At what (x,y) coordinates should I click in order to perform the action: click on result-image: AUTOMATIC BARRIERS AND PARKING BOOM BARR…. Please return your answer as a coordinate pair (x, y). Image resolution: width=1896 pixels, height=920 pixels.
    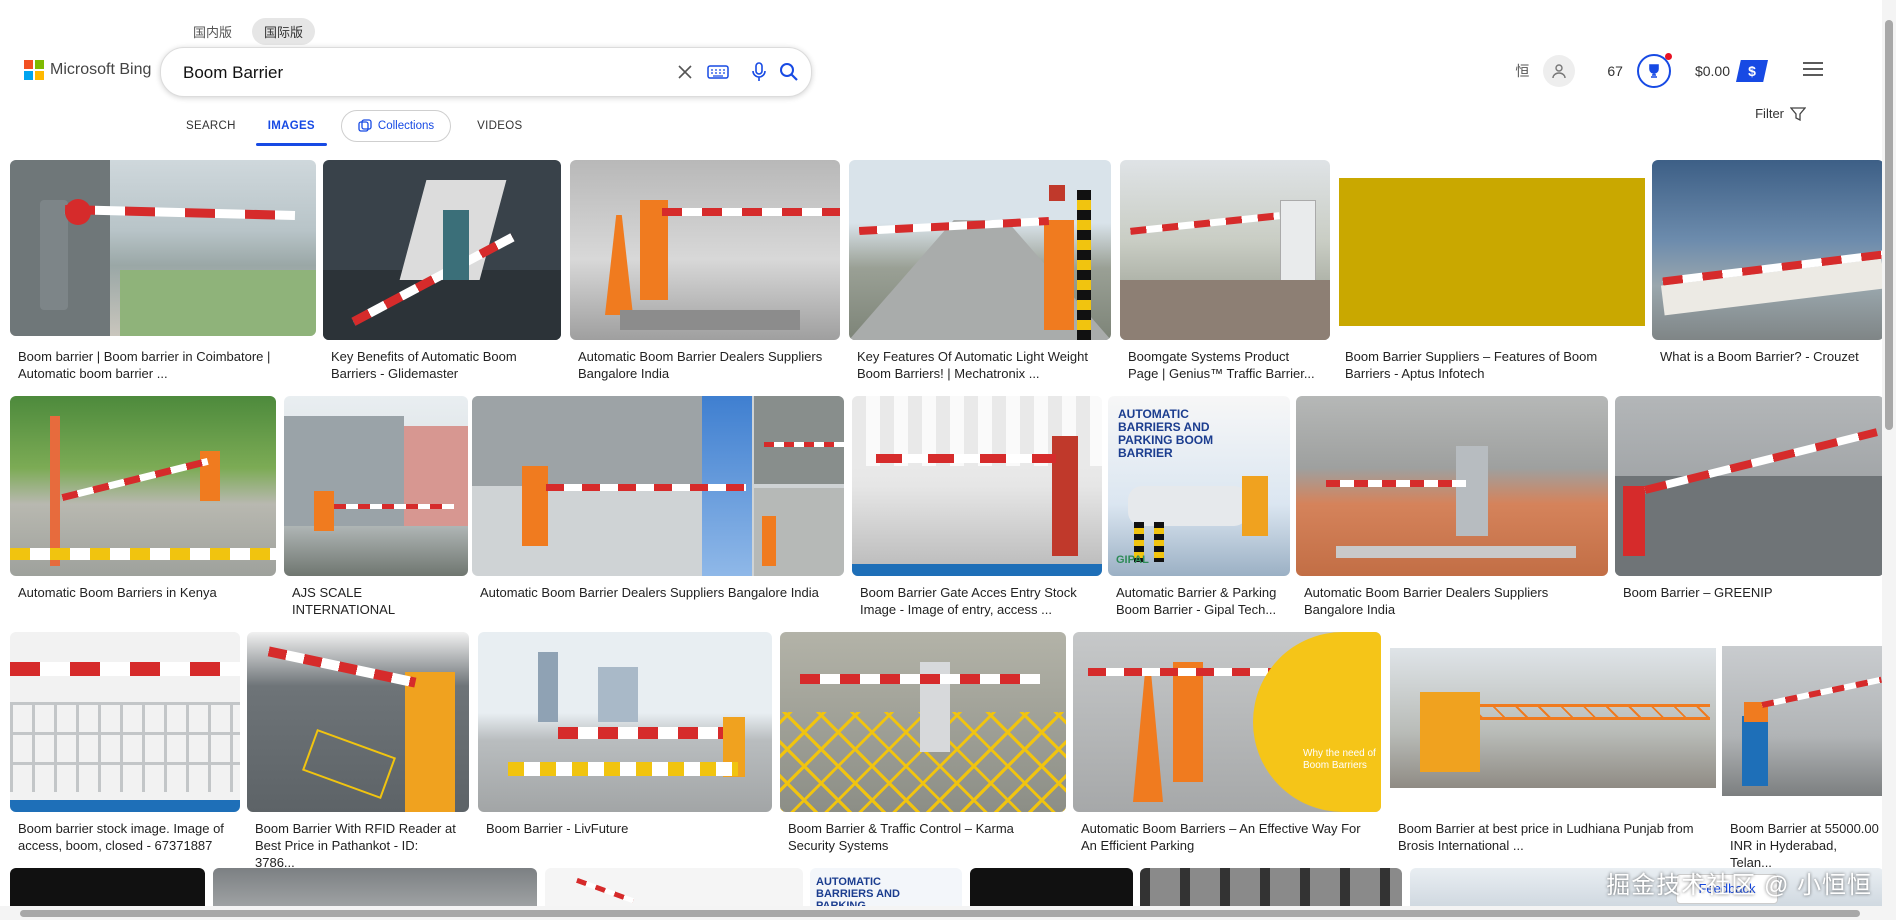
    Looking at the image, I should click on (1199, 486).